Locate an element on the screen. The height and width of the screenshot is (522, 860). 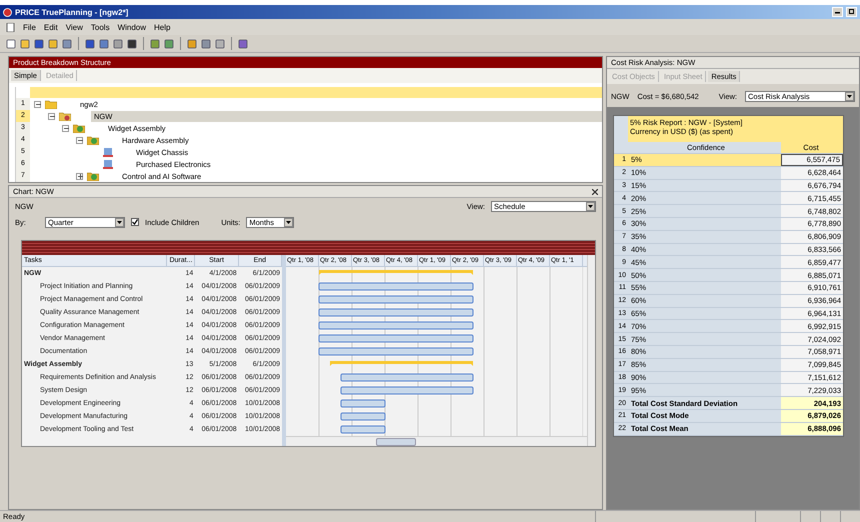
checkbox is located at coordinates (135, 222).